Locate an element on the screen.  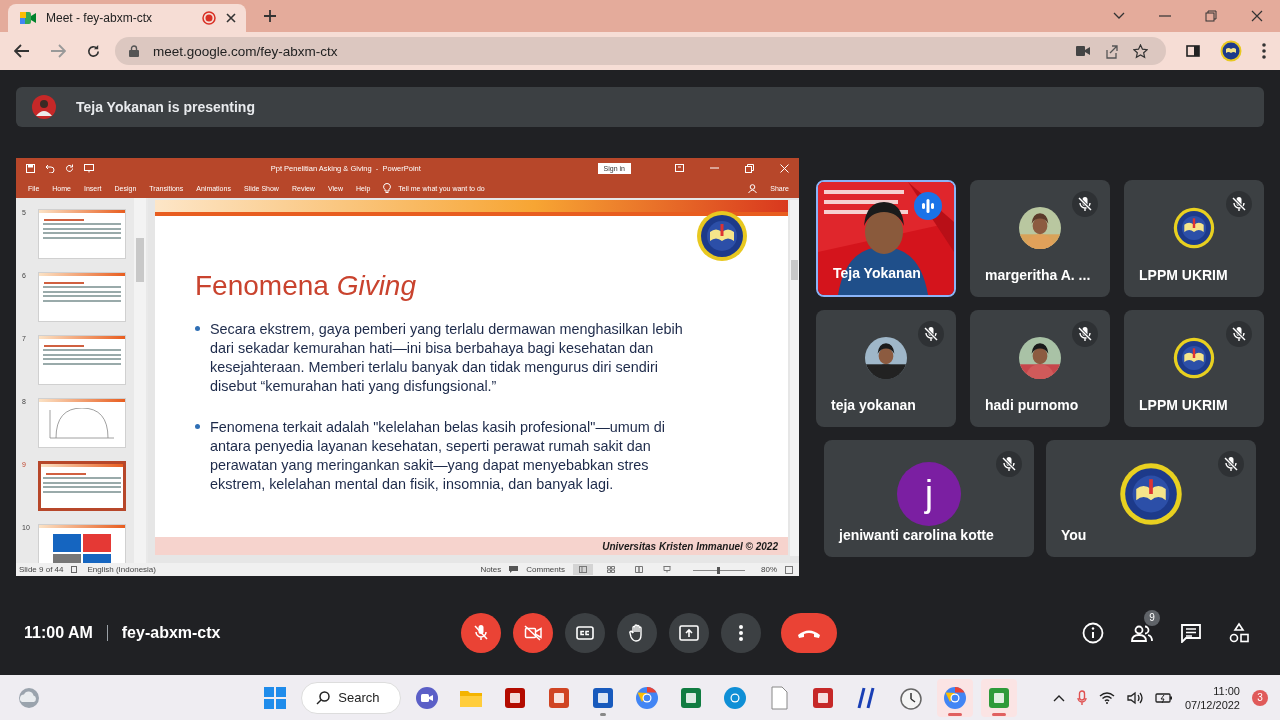
speaker-icon is located at coordinates (1134, 697).